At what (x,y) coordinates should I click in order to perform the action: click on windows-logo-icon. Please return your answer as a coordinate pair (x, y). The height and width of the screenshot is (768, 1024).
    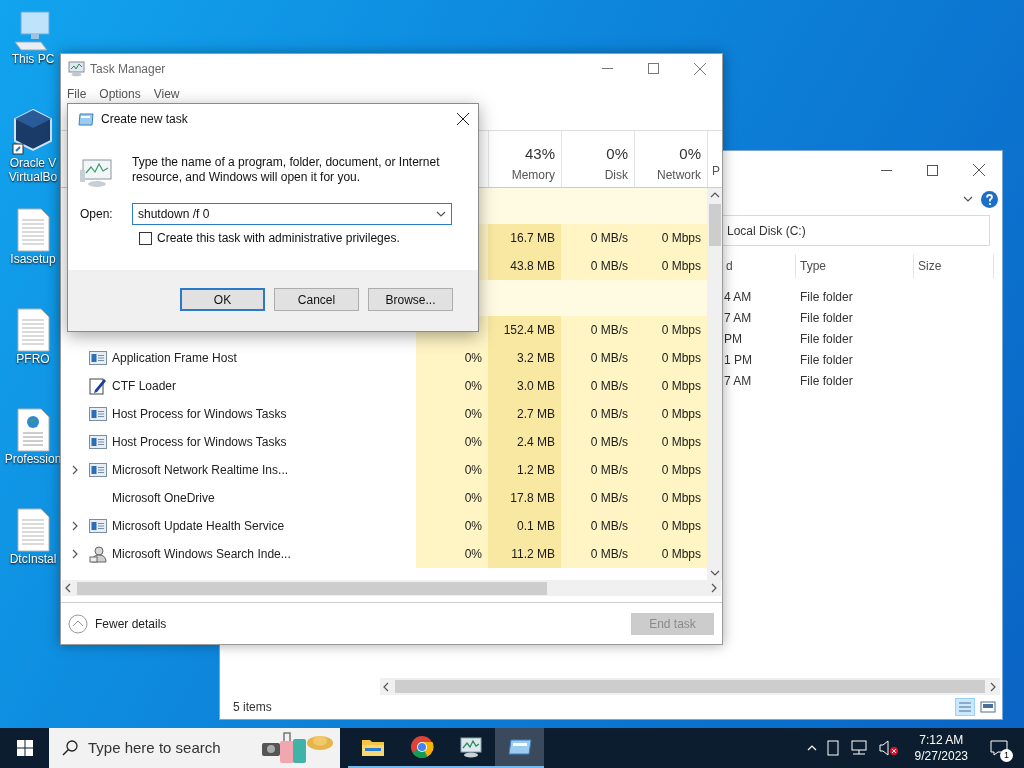
    Looking at the image, I should click on (24, 748).